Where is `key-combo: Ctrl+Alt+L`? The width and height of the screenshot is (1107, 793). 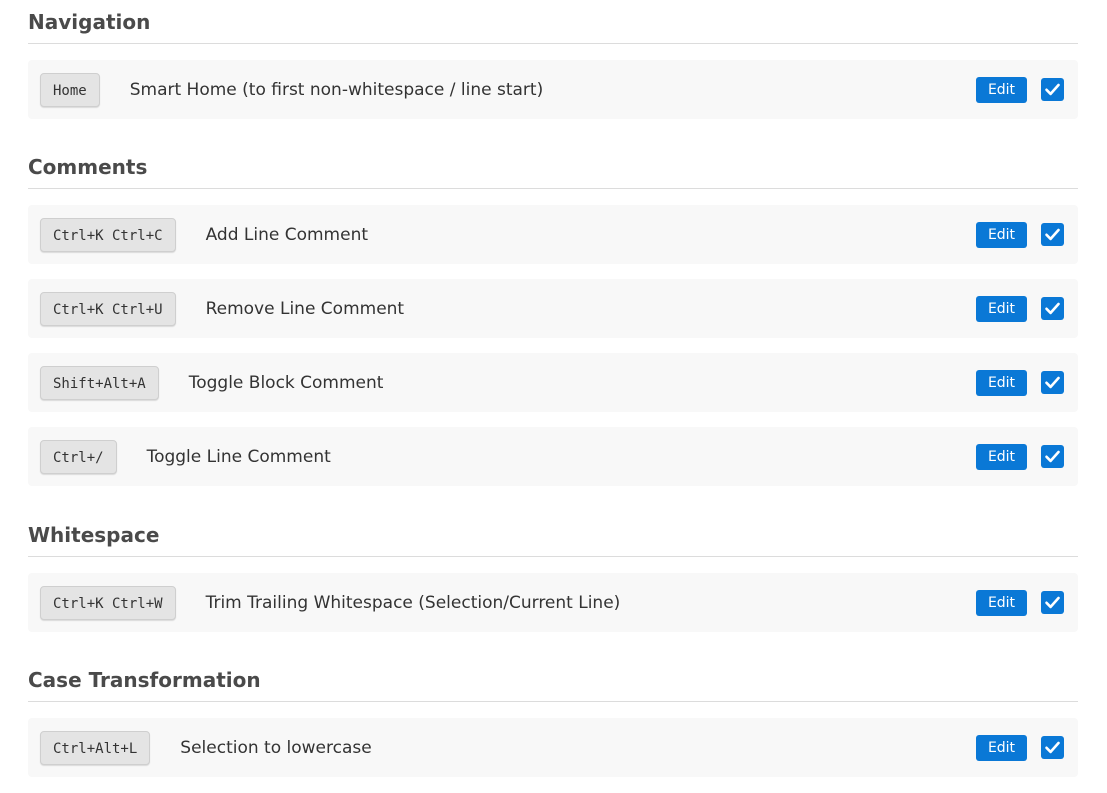
key-combo: Ctrl+Alt+L is located at coordinates (95, 747).